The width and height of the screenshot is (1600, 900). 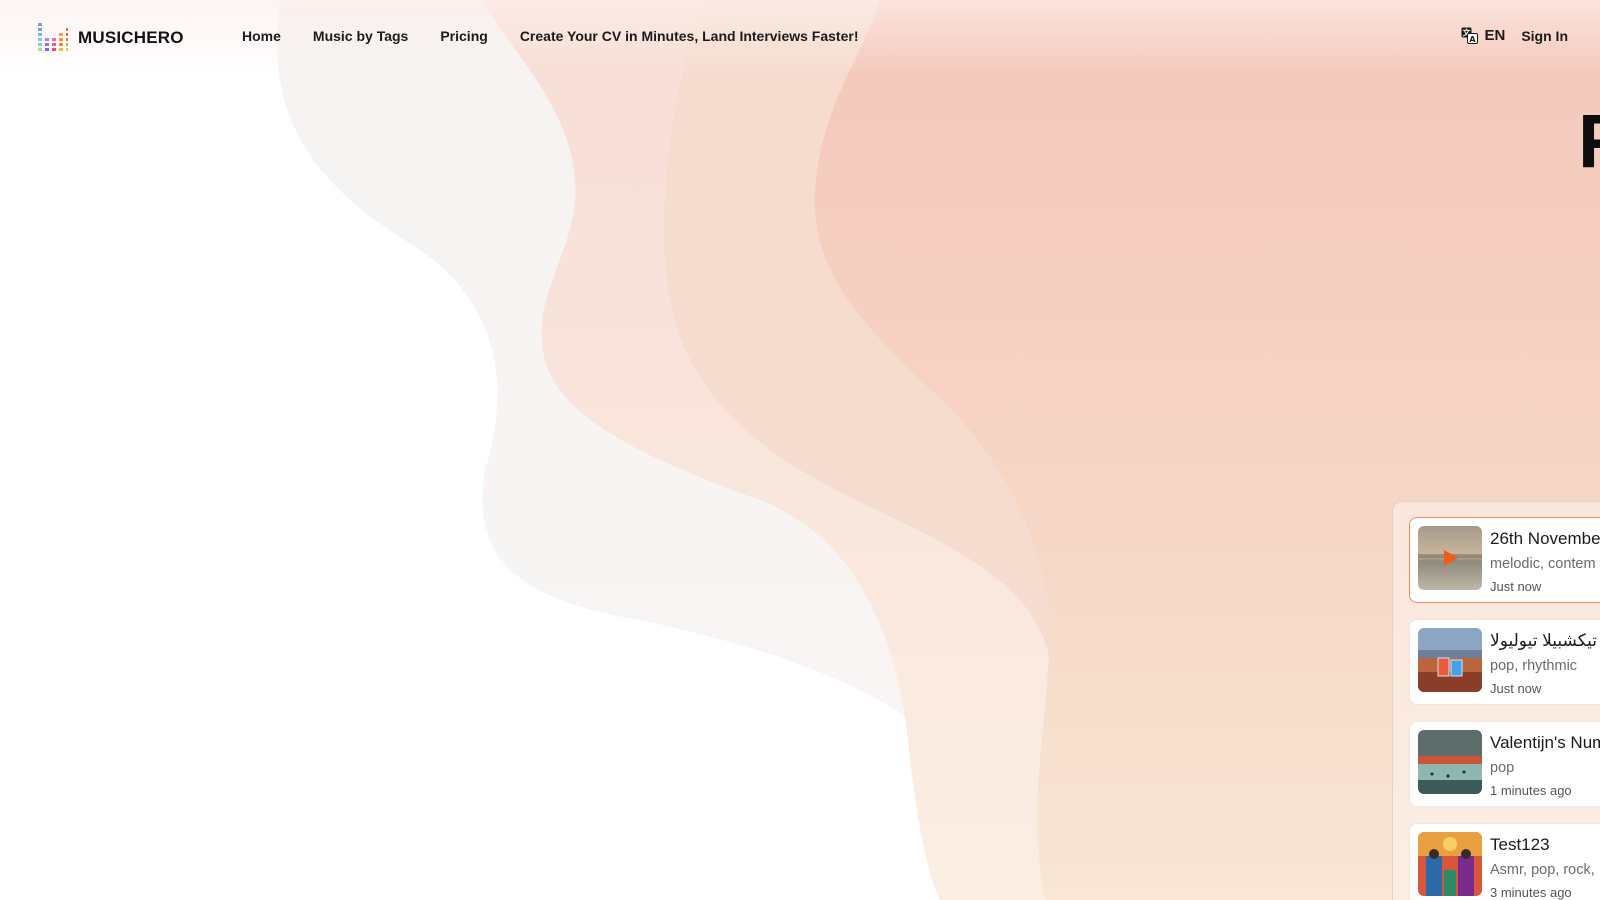 I want to click on song-card: 26th Novembe melodic, contem Just now, so click(x=1504, y=560).